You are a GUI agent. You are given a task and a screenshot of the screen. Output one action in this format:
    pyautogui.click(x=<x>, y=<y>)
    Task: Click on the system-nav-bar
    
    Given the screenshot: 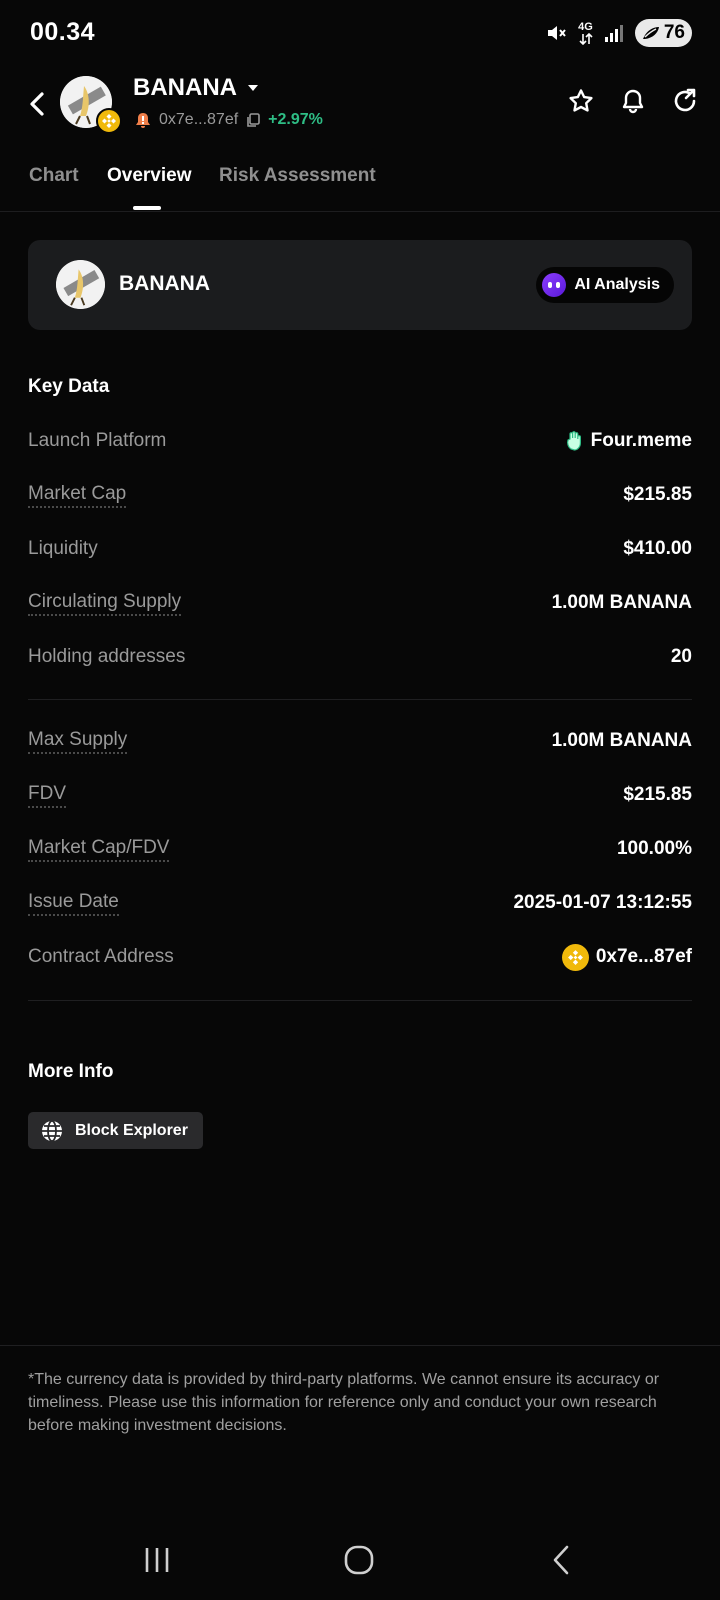 What is the action you would take?
    pyautogui.click(x=360, y=1560)
    